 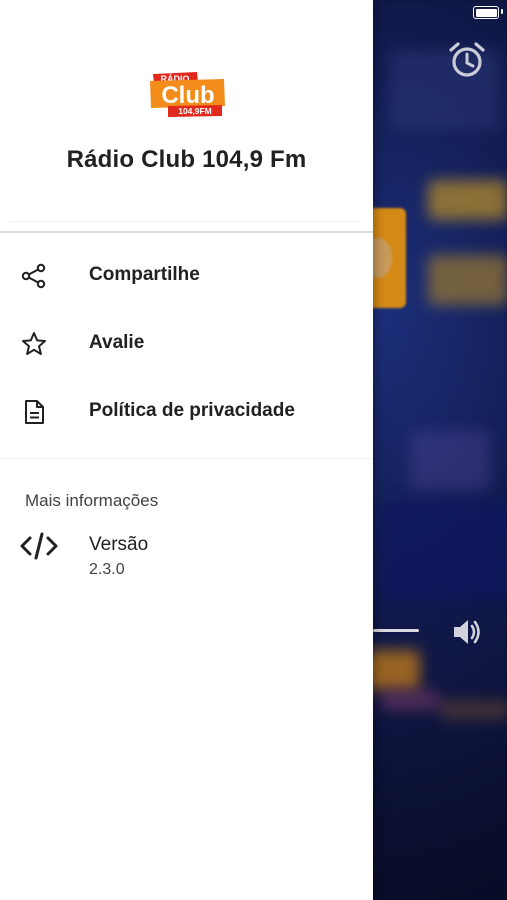 I want to click on radio-club-logo: RÁDIO Club 104,9FM, so click(x=187, y=94).